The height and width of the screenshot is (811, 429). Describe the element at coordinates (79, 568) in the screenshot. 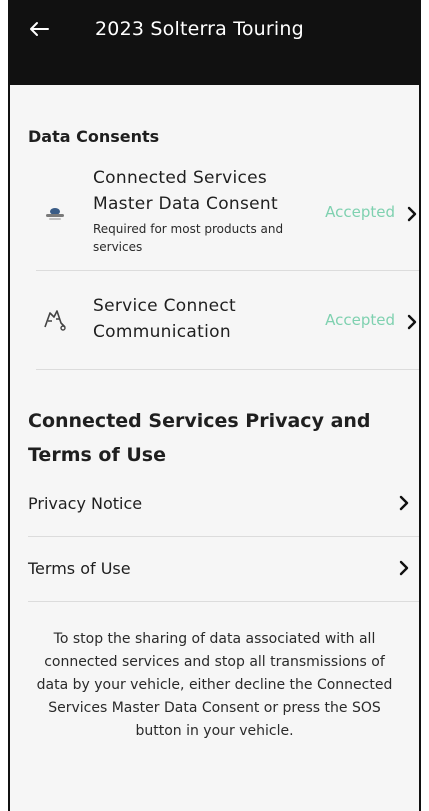

I see `terms-of-use-label: Terms of Use` at that location.